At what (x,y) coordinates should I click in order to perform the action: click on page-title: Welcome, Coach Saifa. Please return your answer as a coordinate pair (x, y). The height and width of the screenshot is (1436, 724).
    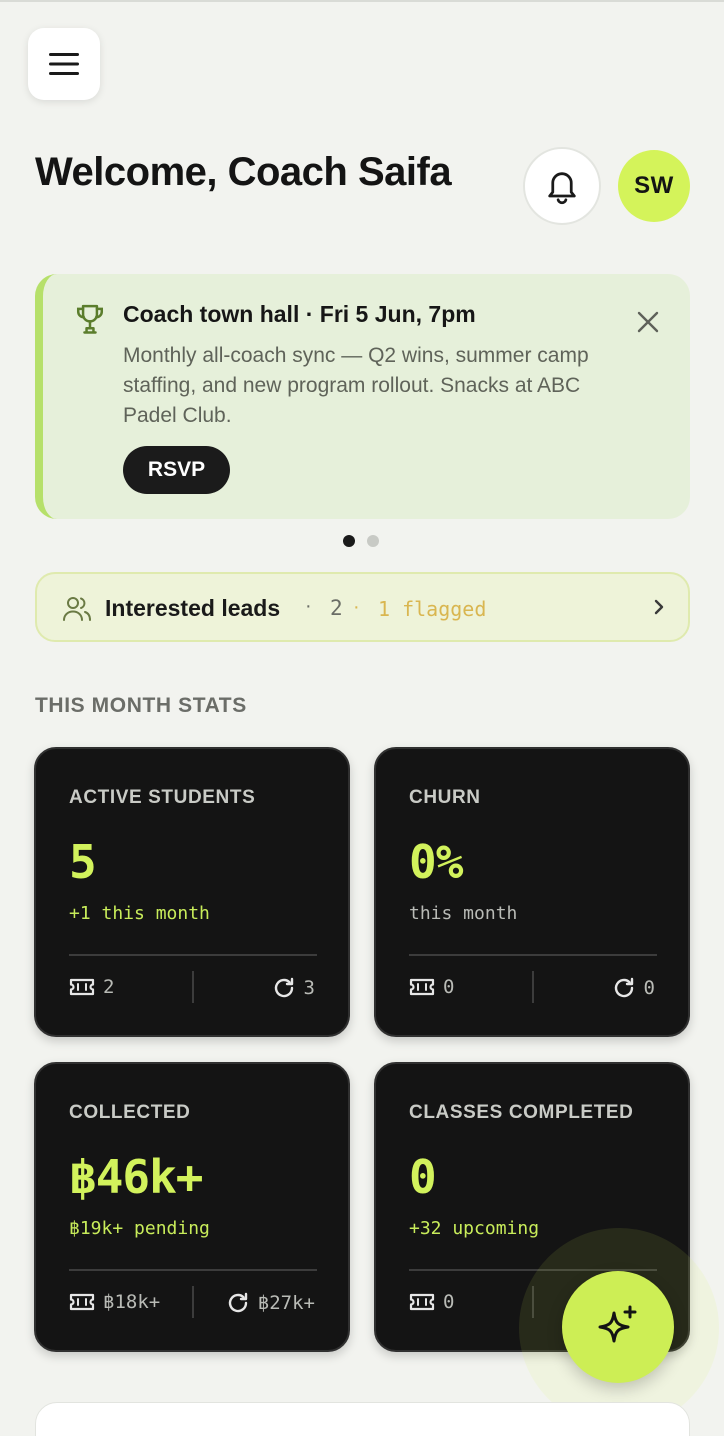
    Looking at the image, I should click on (243, 172).